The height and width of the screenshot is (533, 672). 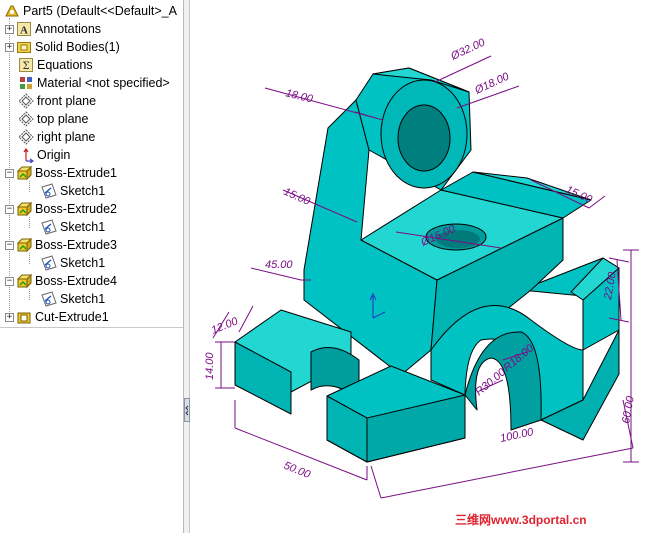 I want to click on cut-extrude-icon, so click(x=24, y=317).